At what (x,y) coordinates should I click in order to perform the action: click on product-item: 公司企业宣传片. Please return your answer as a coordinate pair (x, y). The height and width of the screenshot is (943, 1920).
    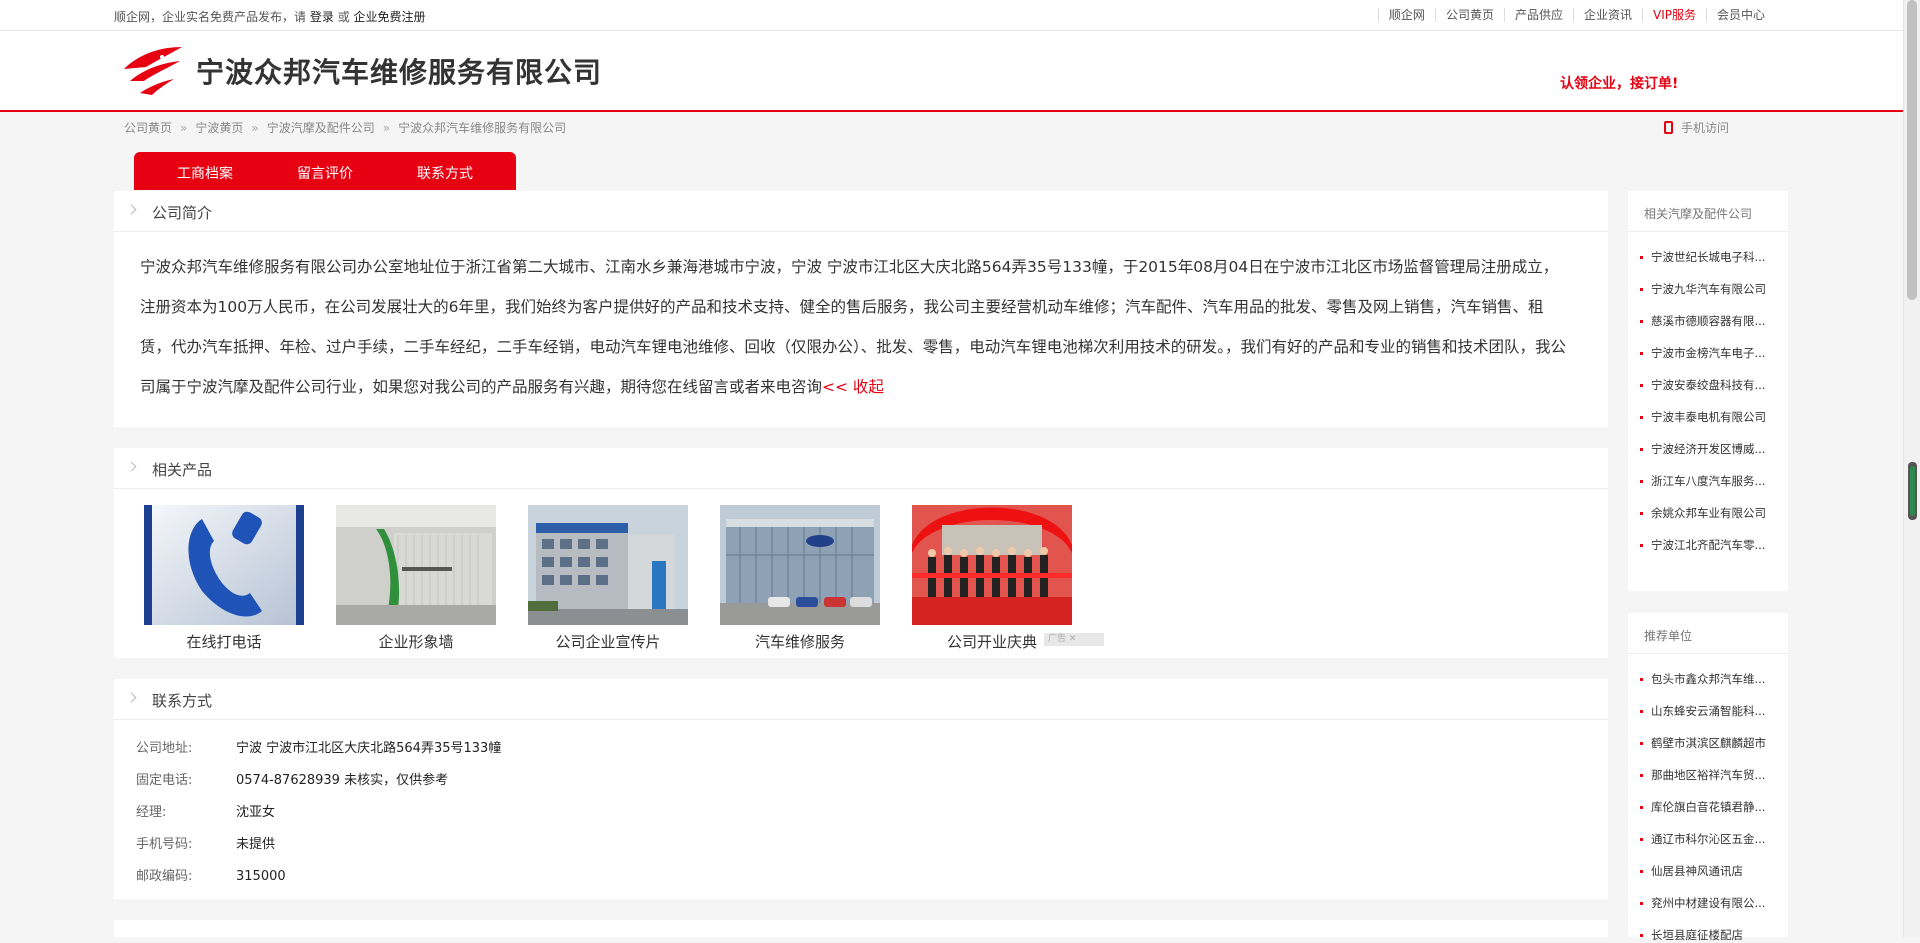
    Looking at the image, I should click on (608, 578).